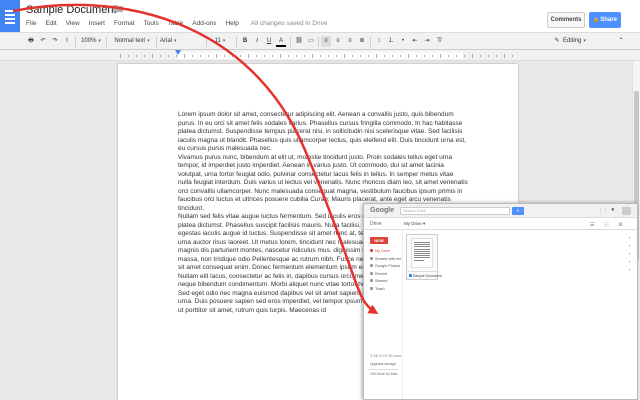 The width and height of the screenshot is (640, 400). What do you see at coordinates (385, 282) in the screenshot?
I see `nav-starred: Starred` at bounding box center [385, 282].